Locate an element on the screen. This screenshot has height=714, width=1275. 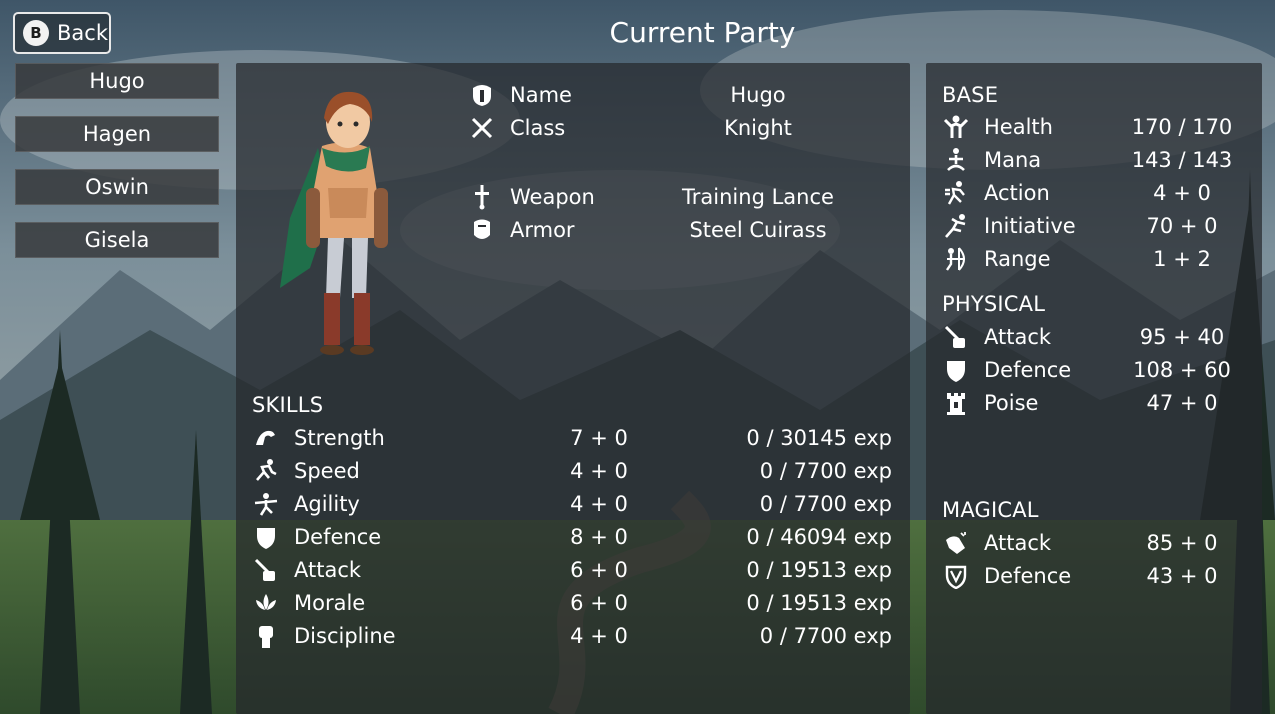
skill-row-defence: Defence 8 + 0 0 / 46094 exp is located at coordinates (577, 536).